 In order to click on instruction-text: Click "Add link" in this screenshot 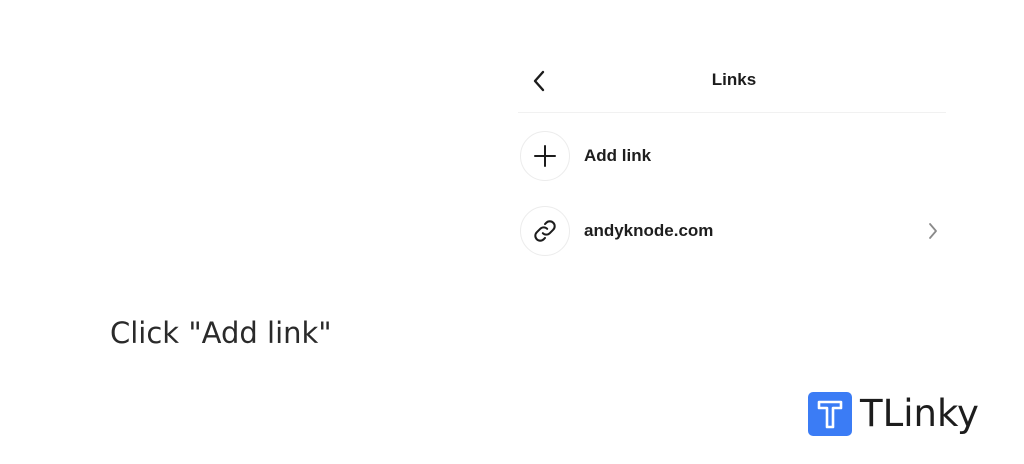, I will do `click(221, 333)`.